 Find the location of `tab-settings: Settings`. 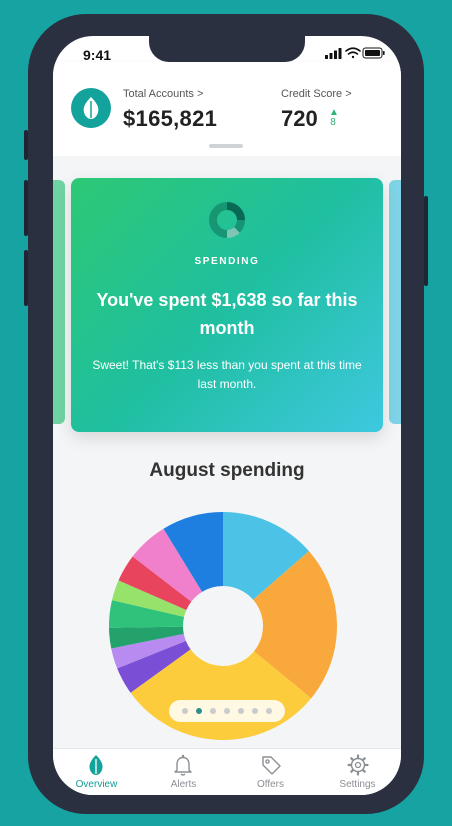

tab-settings: Settings is located at coordinates (357, 772).